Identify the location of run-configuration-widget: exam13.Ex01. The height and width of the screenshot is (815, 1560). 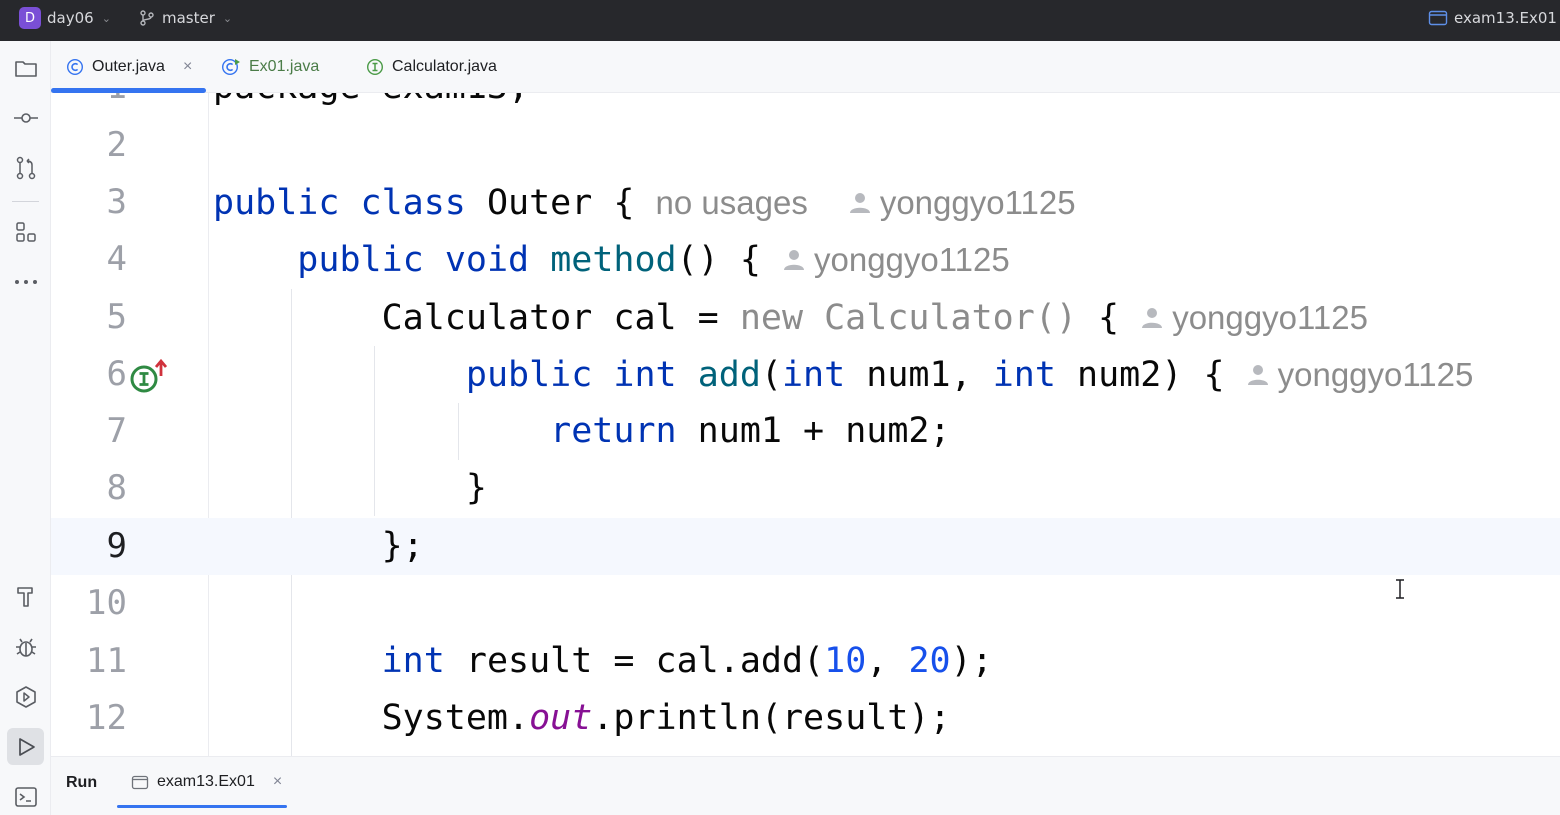
(1492, 18).